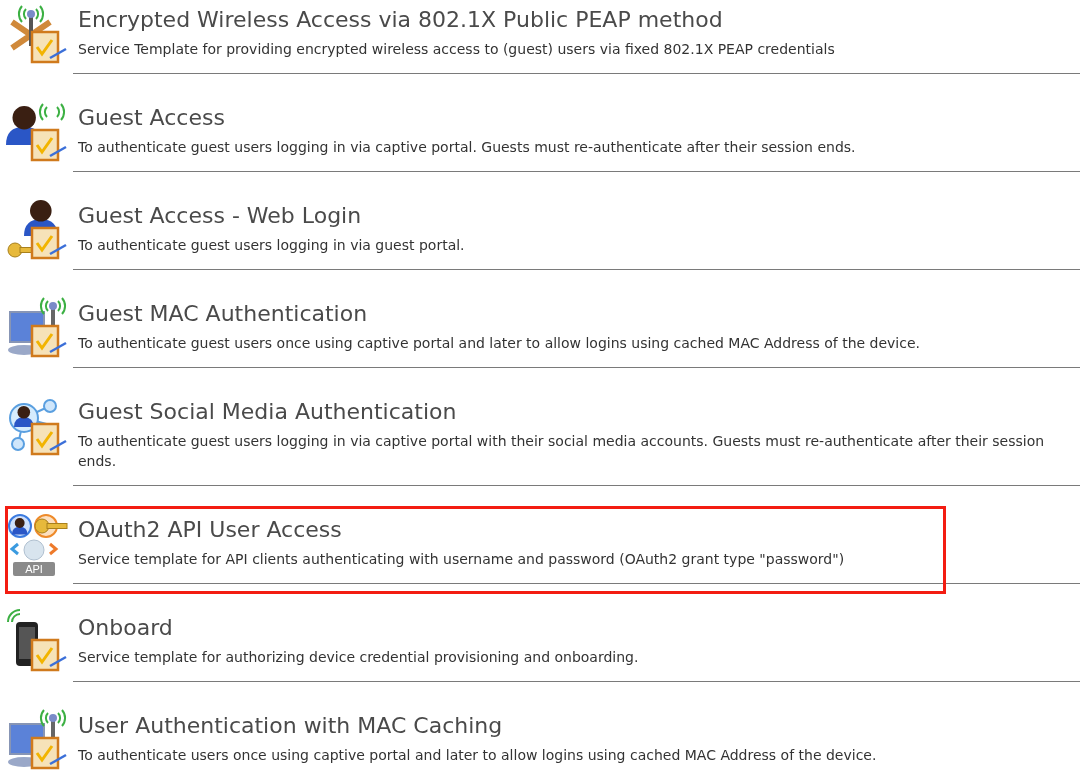 The width and height of the screenshot is (1080, 774). I want to click on template-description: To authenticate guest users logging in via guest portal., so click(272, 245).